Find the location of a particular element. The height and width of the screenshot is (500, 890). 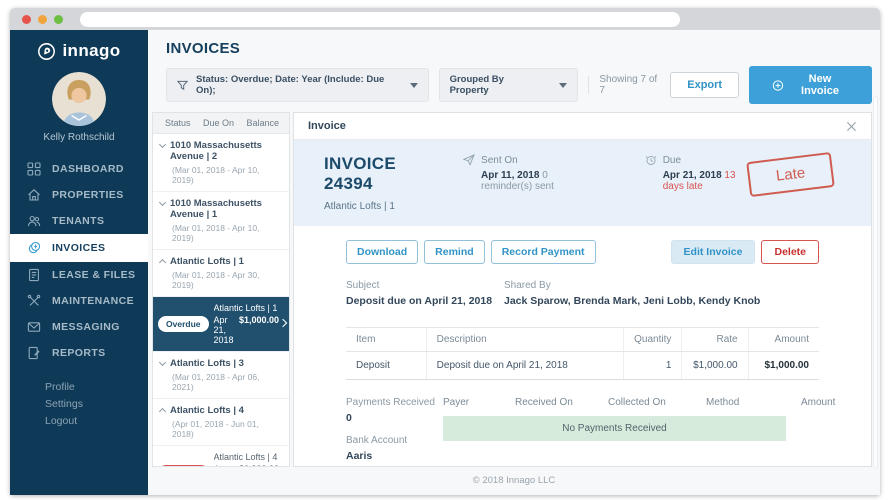

avatar-photo is located at coordinates (79, 99).